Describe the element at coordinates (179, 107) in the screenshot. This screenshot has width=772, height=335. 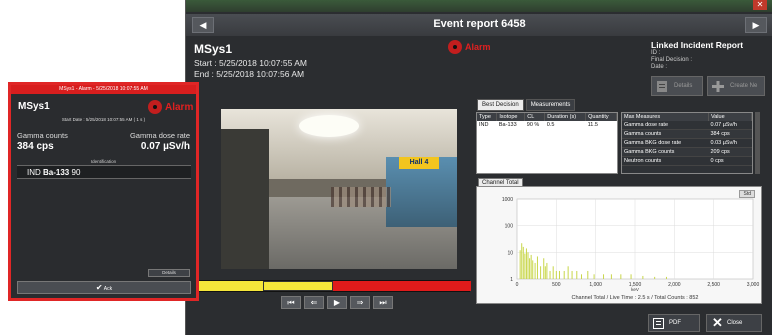
I see `popup-alarm-label: Alarm` at that location.